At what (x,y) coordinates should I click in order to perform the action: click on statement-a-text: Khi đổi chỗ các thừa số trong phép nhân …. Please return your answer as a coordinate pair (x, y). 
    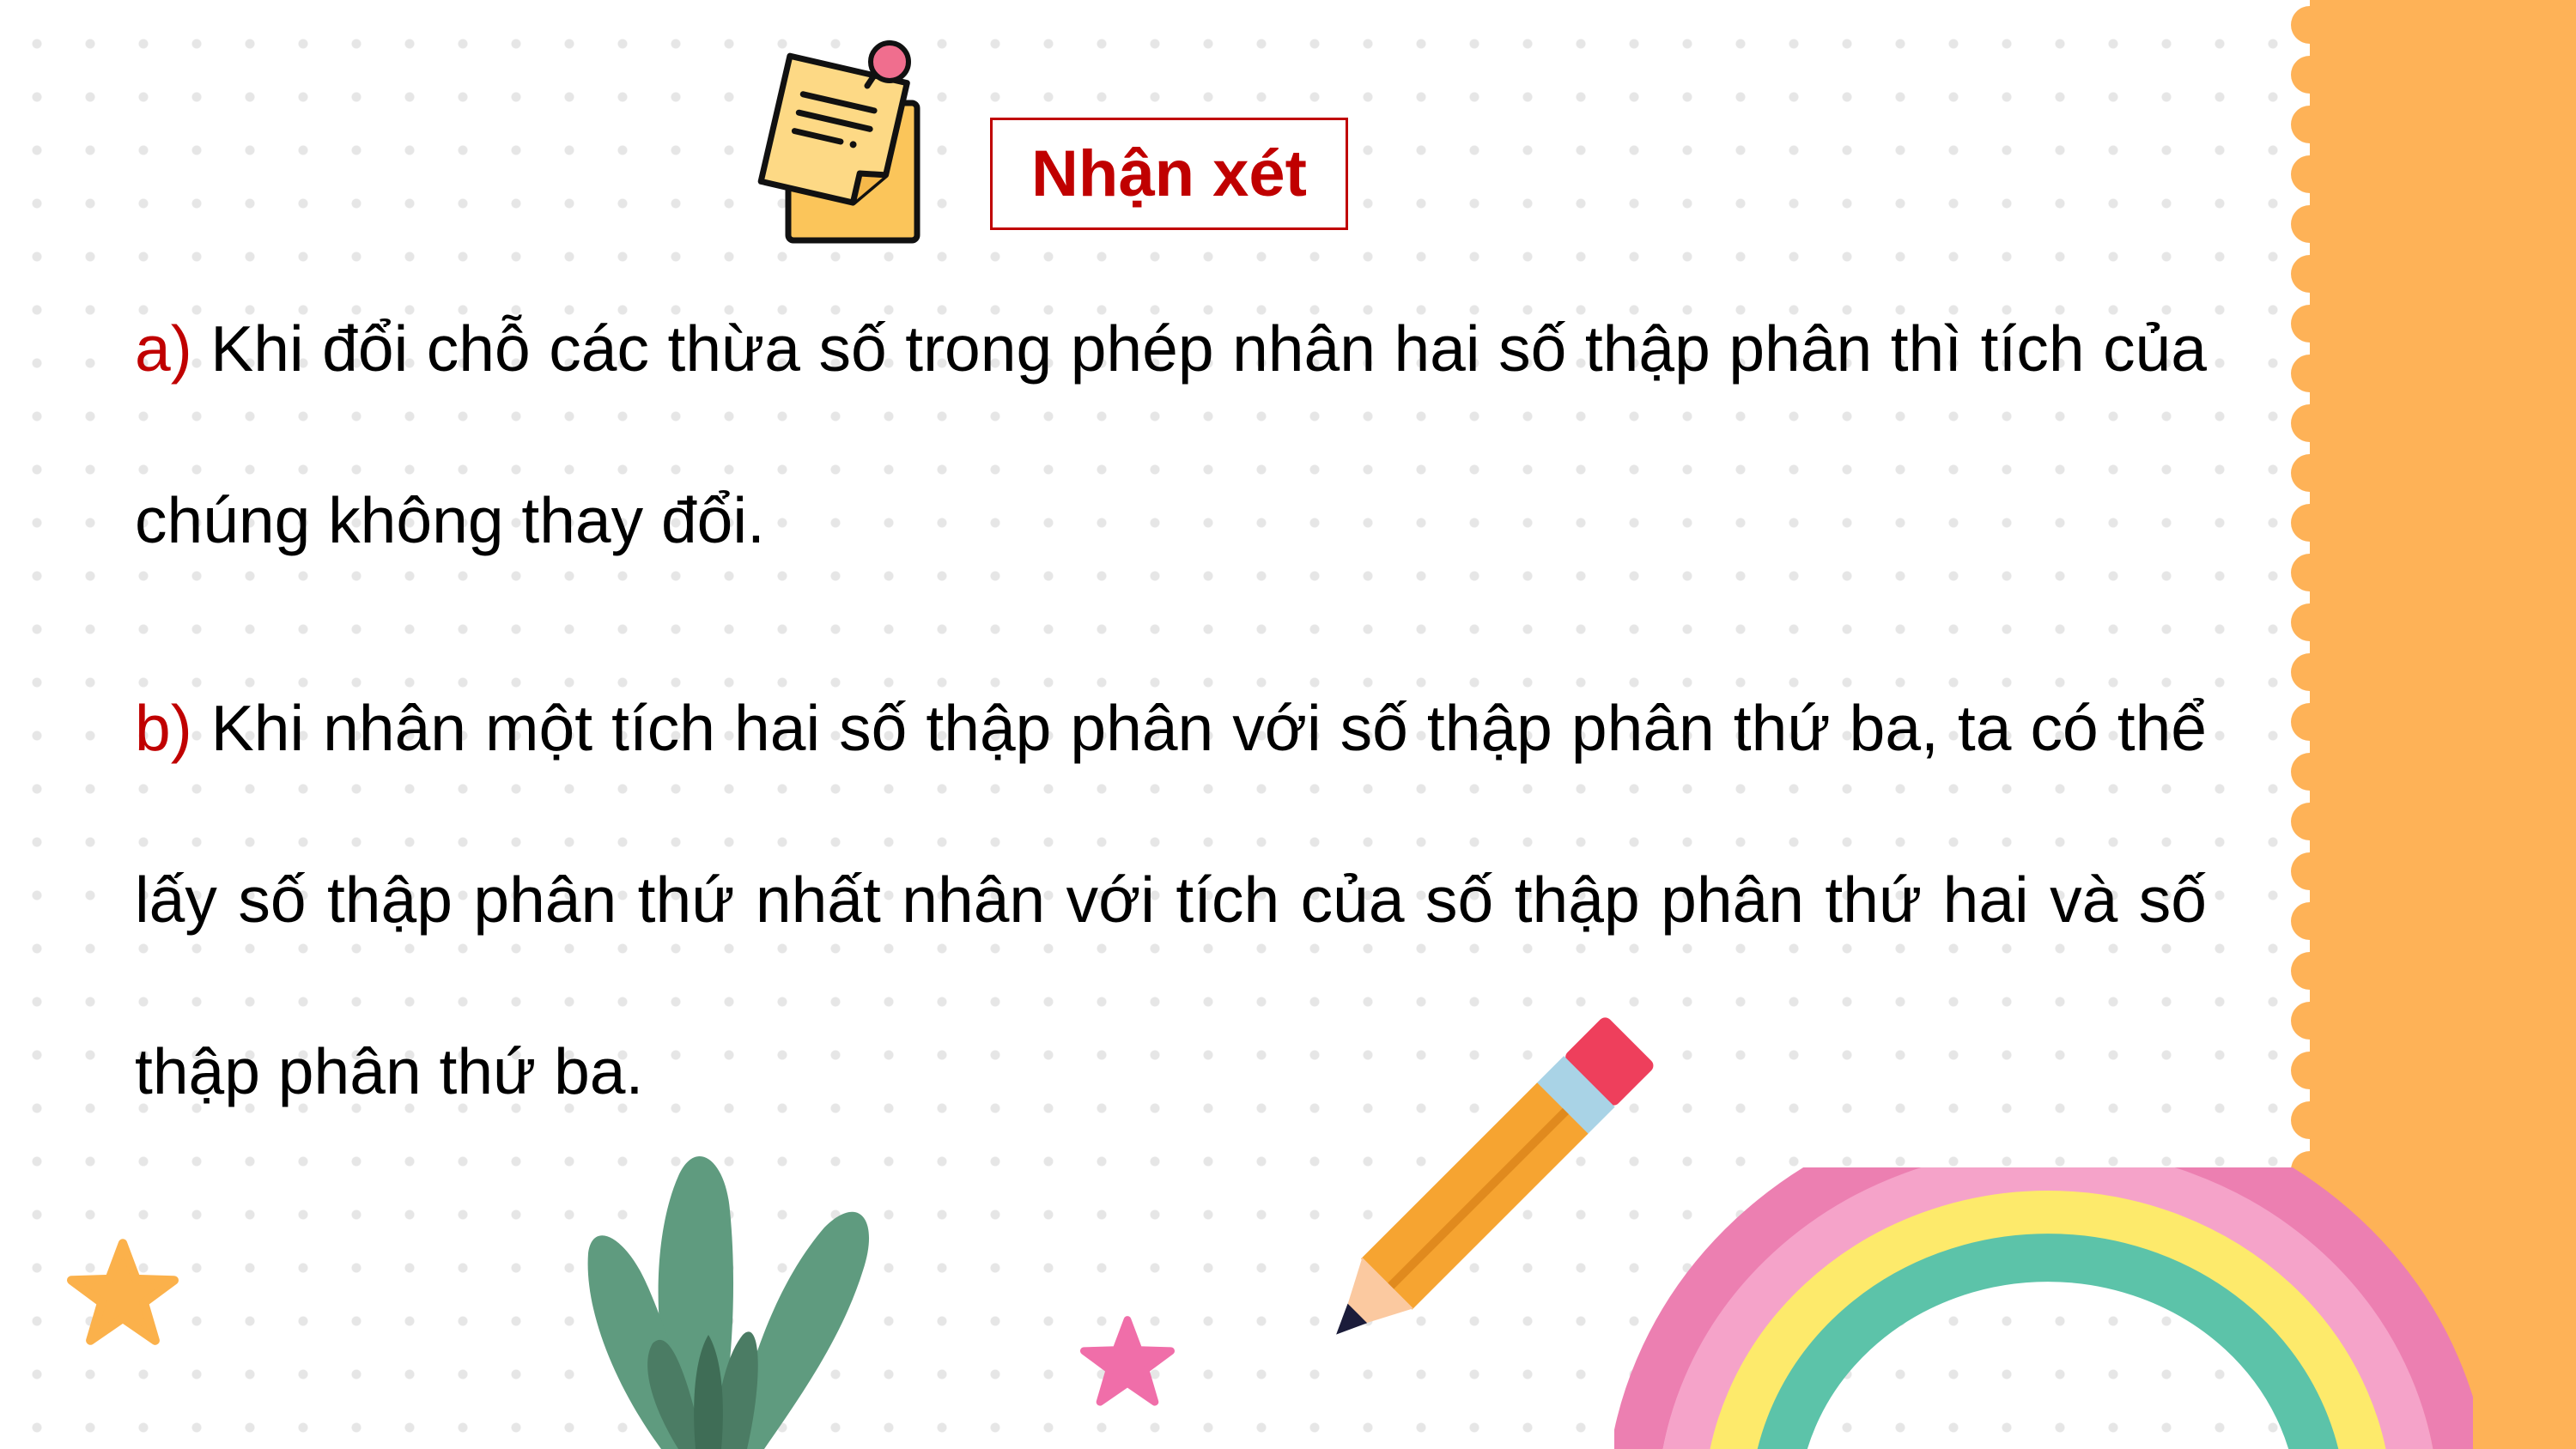
    Looking at the image, I should click on (1171, 434).